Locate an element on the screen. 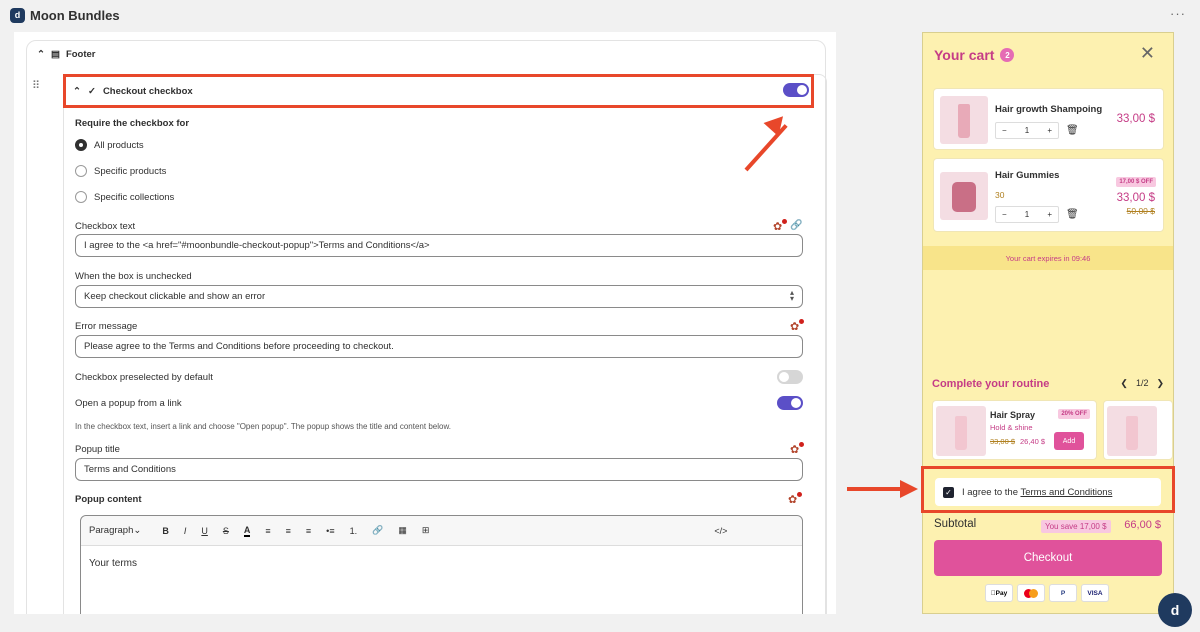 The height and width of the screenshot is (632, 1200). table-icon: ⊞ is located at coordinates (426, 530).